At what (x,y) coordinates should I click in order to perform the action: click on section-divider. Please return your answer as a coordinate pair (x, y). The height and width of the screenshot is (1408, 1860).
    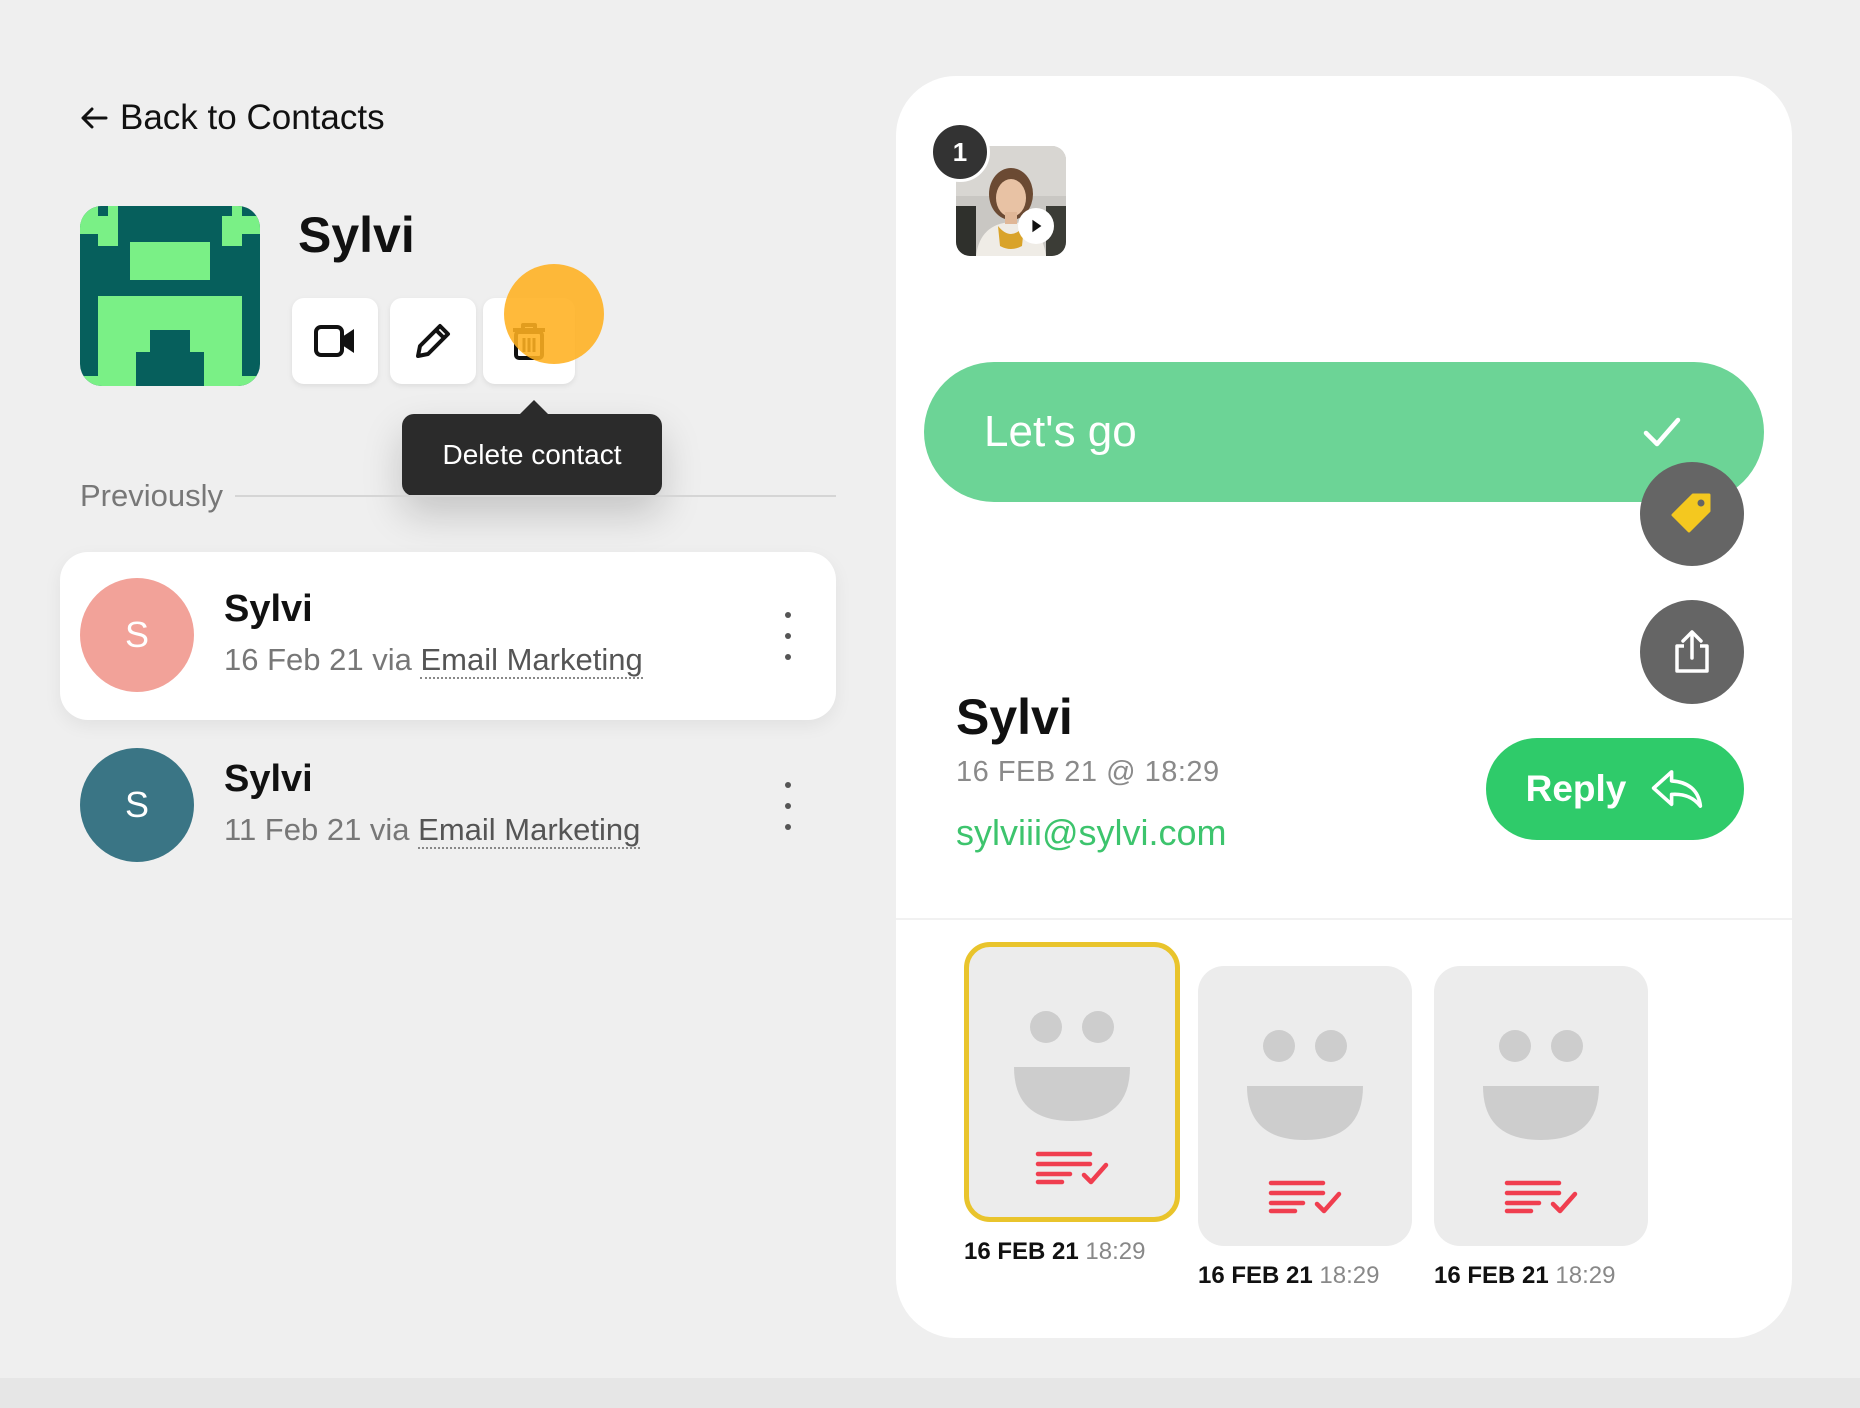
    Looking at the image, I should click on (1344, 919).